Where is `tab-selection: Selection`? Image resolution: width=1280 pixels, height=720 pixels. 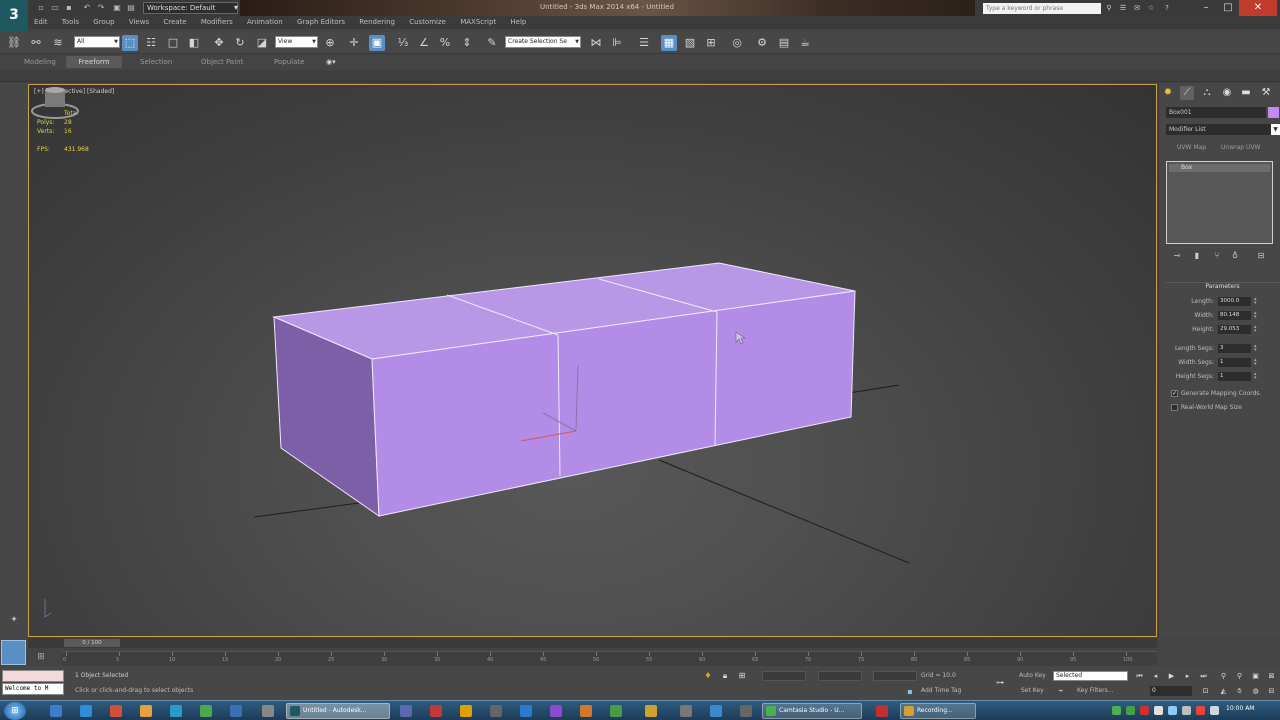
tab-selection: Selection is located at coordinates (156, 62).